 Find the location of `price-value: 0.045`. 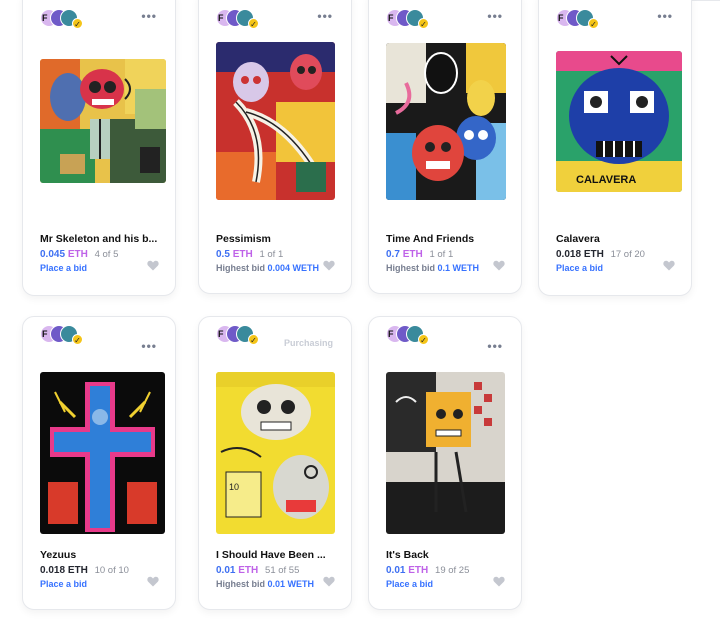

price-value: 0.045 is located at coordinates (53, 254).